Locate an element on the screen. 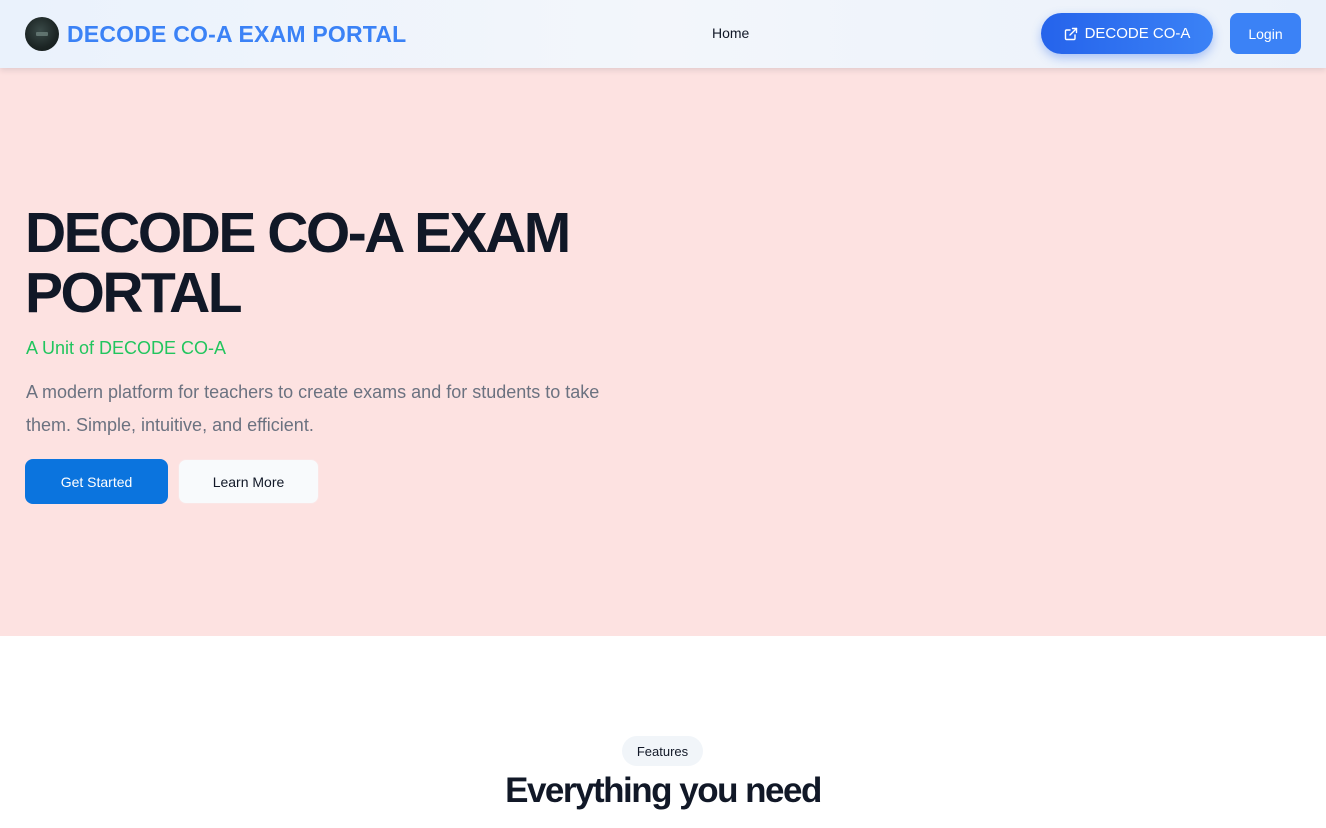 The image size is (1326, 828). hero-subtitle: A Unit of DECODE CO-A is located at coordinates (126, 348).